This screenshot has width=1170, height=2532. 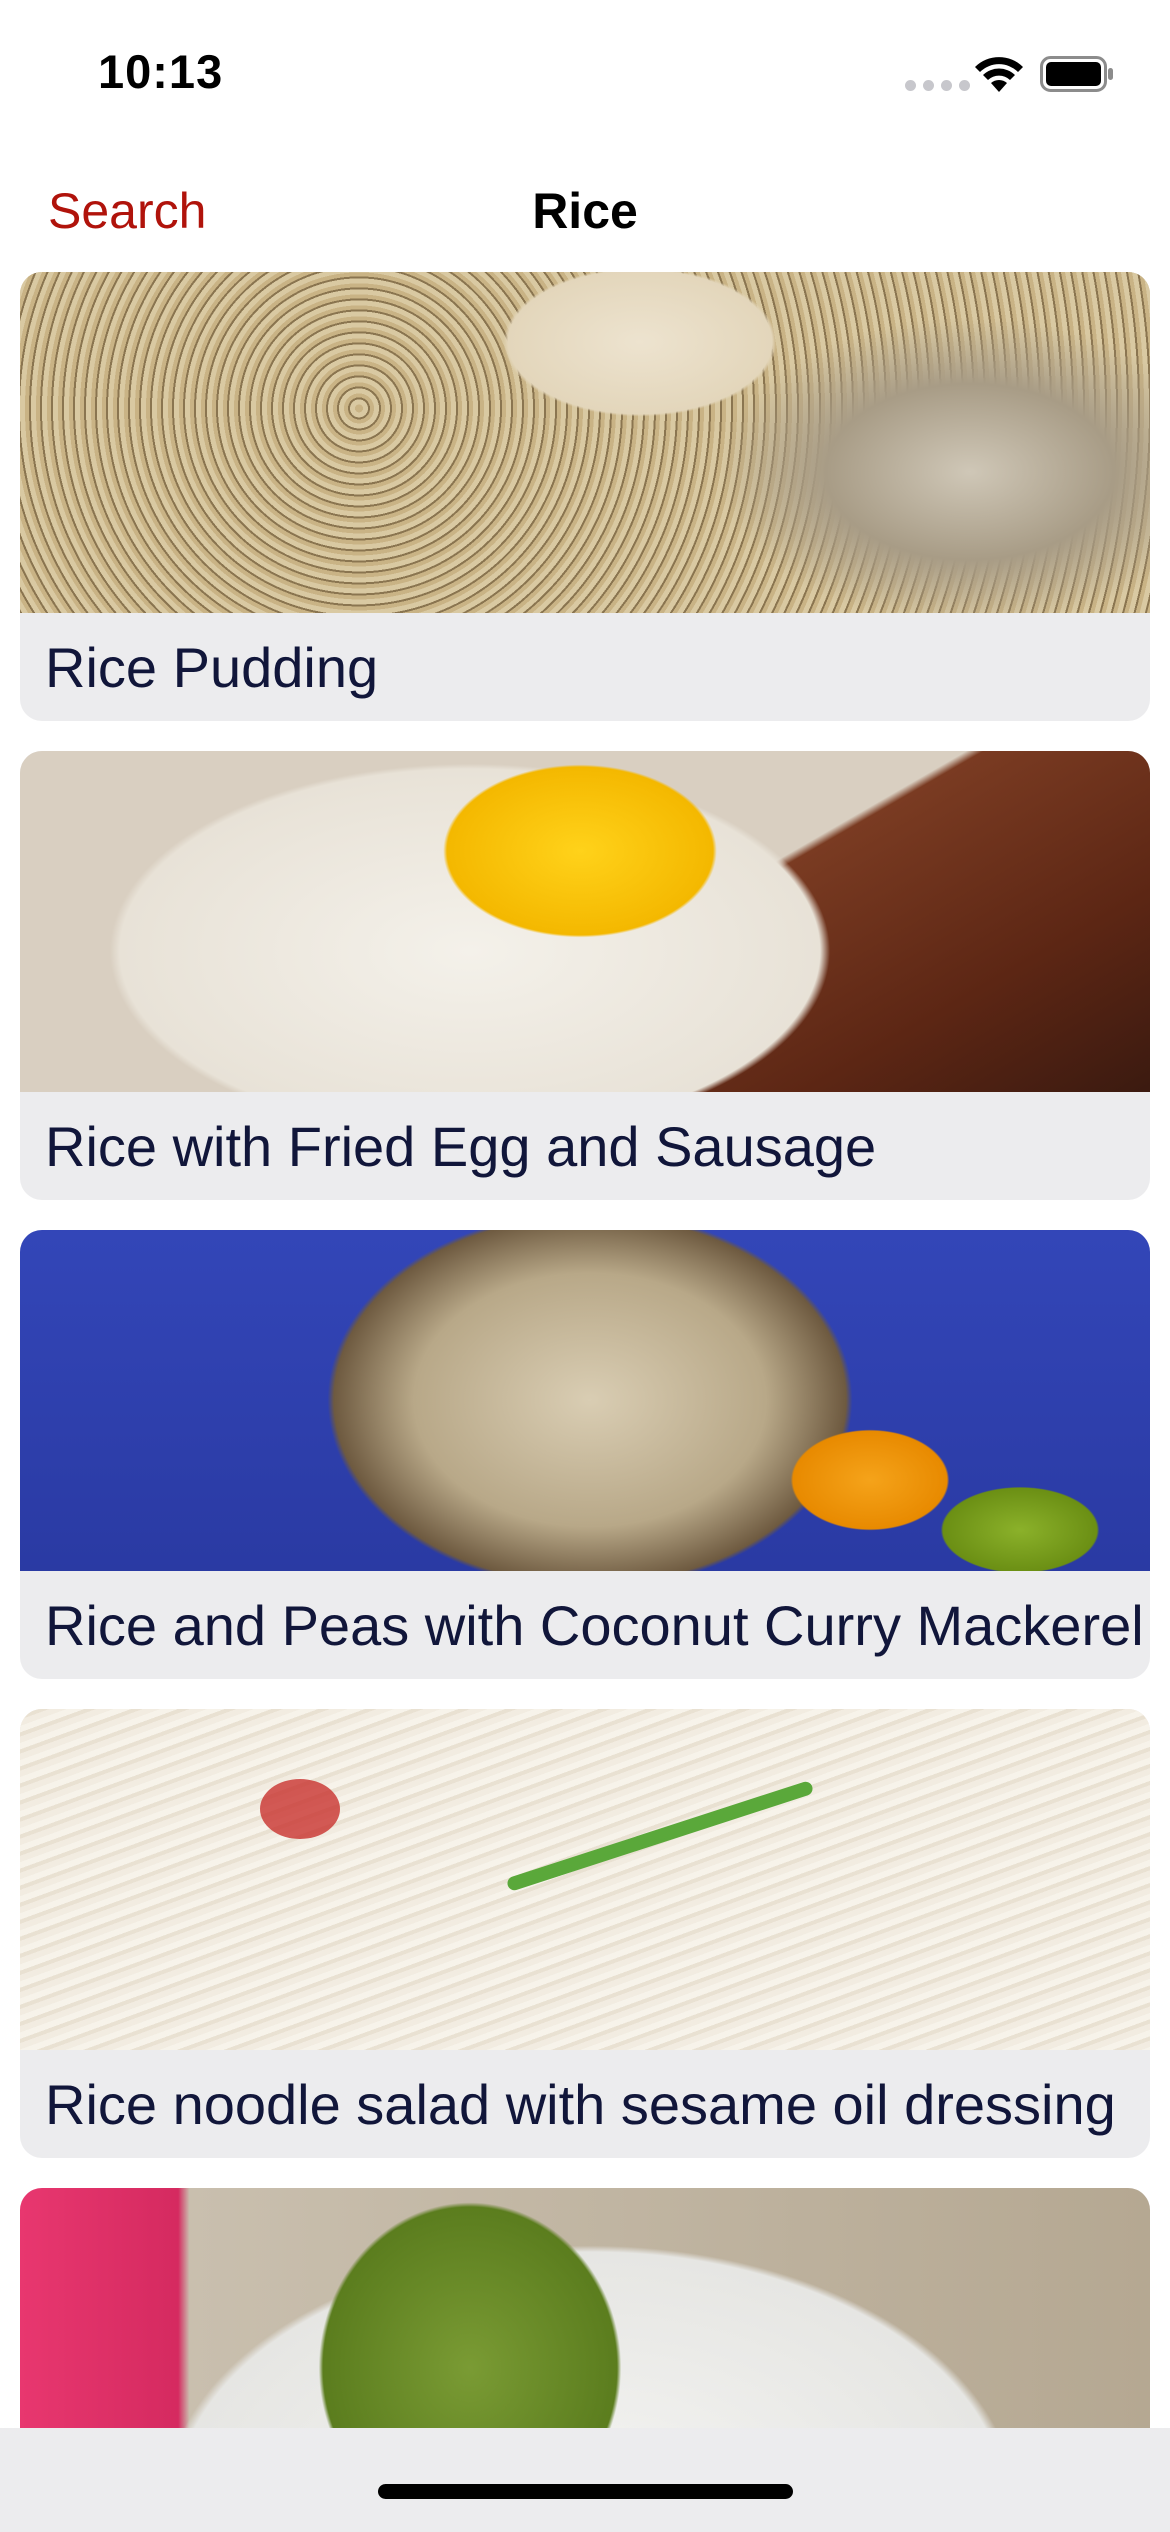 I want to click on home-indicator, so click(x=585, y=2491).